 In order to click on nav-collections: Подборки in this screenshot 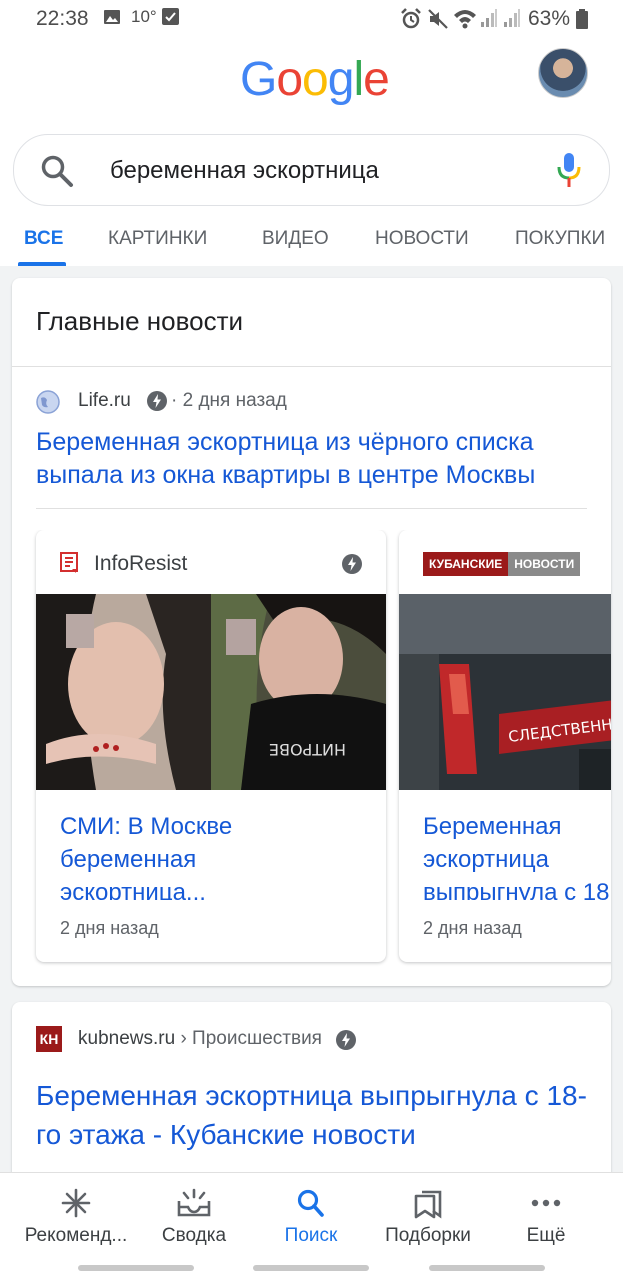, I will do `click(428, 1216)`.